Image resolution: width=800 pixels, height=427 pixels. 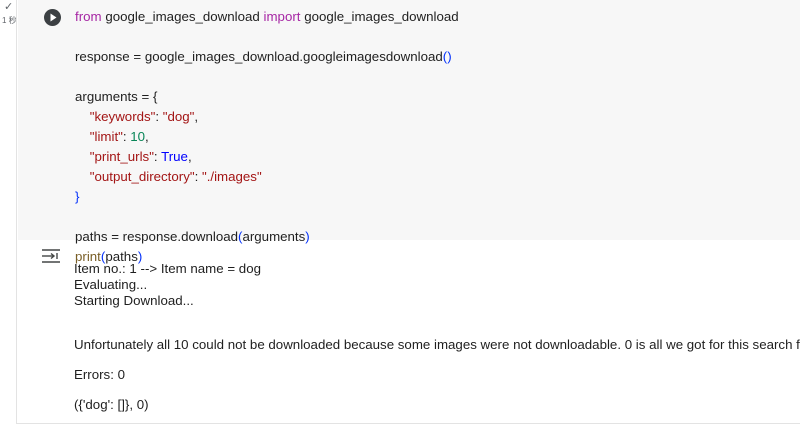 What do you see at coordinates (116, 96) in the screenshot?
I see `code-line-3: arguments = {` at bounding box center [116, 96].